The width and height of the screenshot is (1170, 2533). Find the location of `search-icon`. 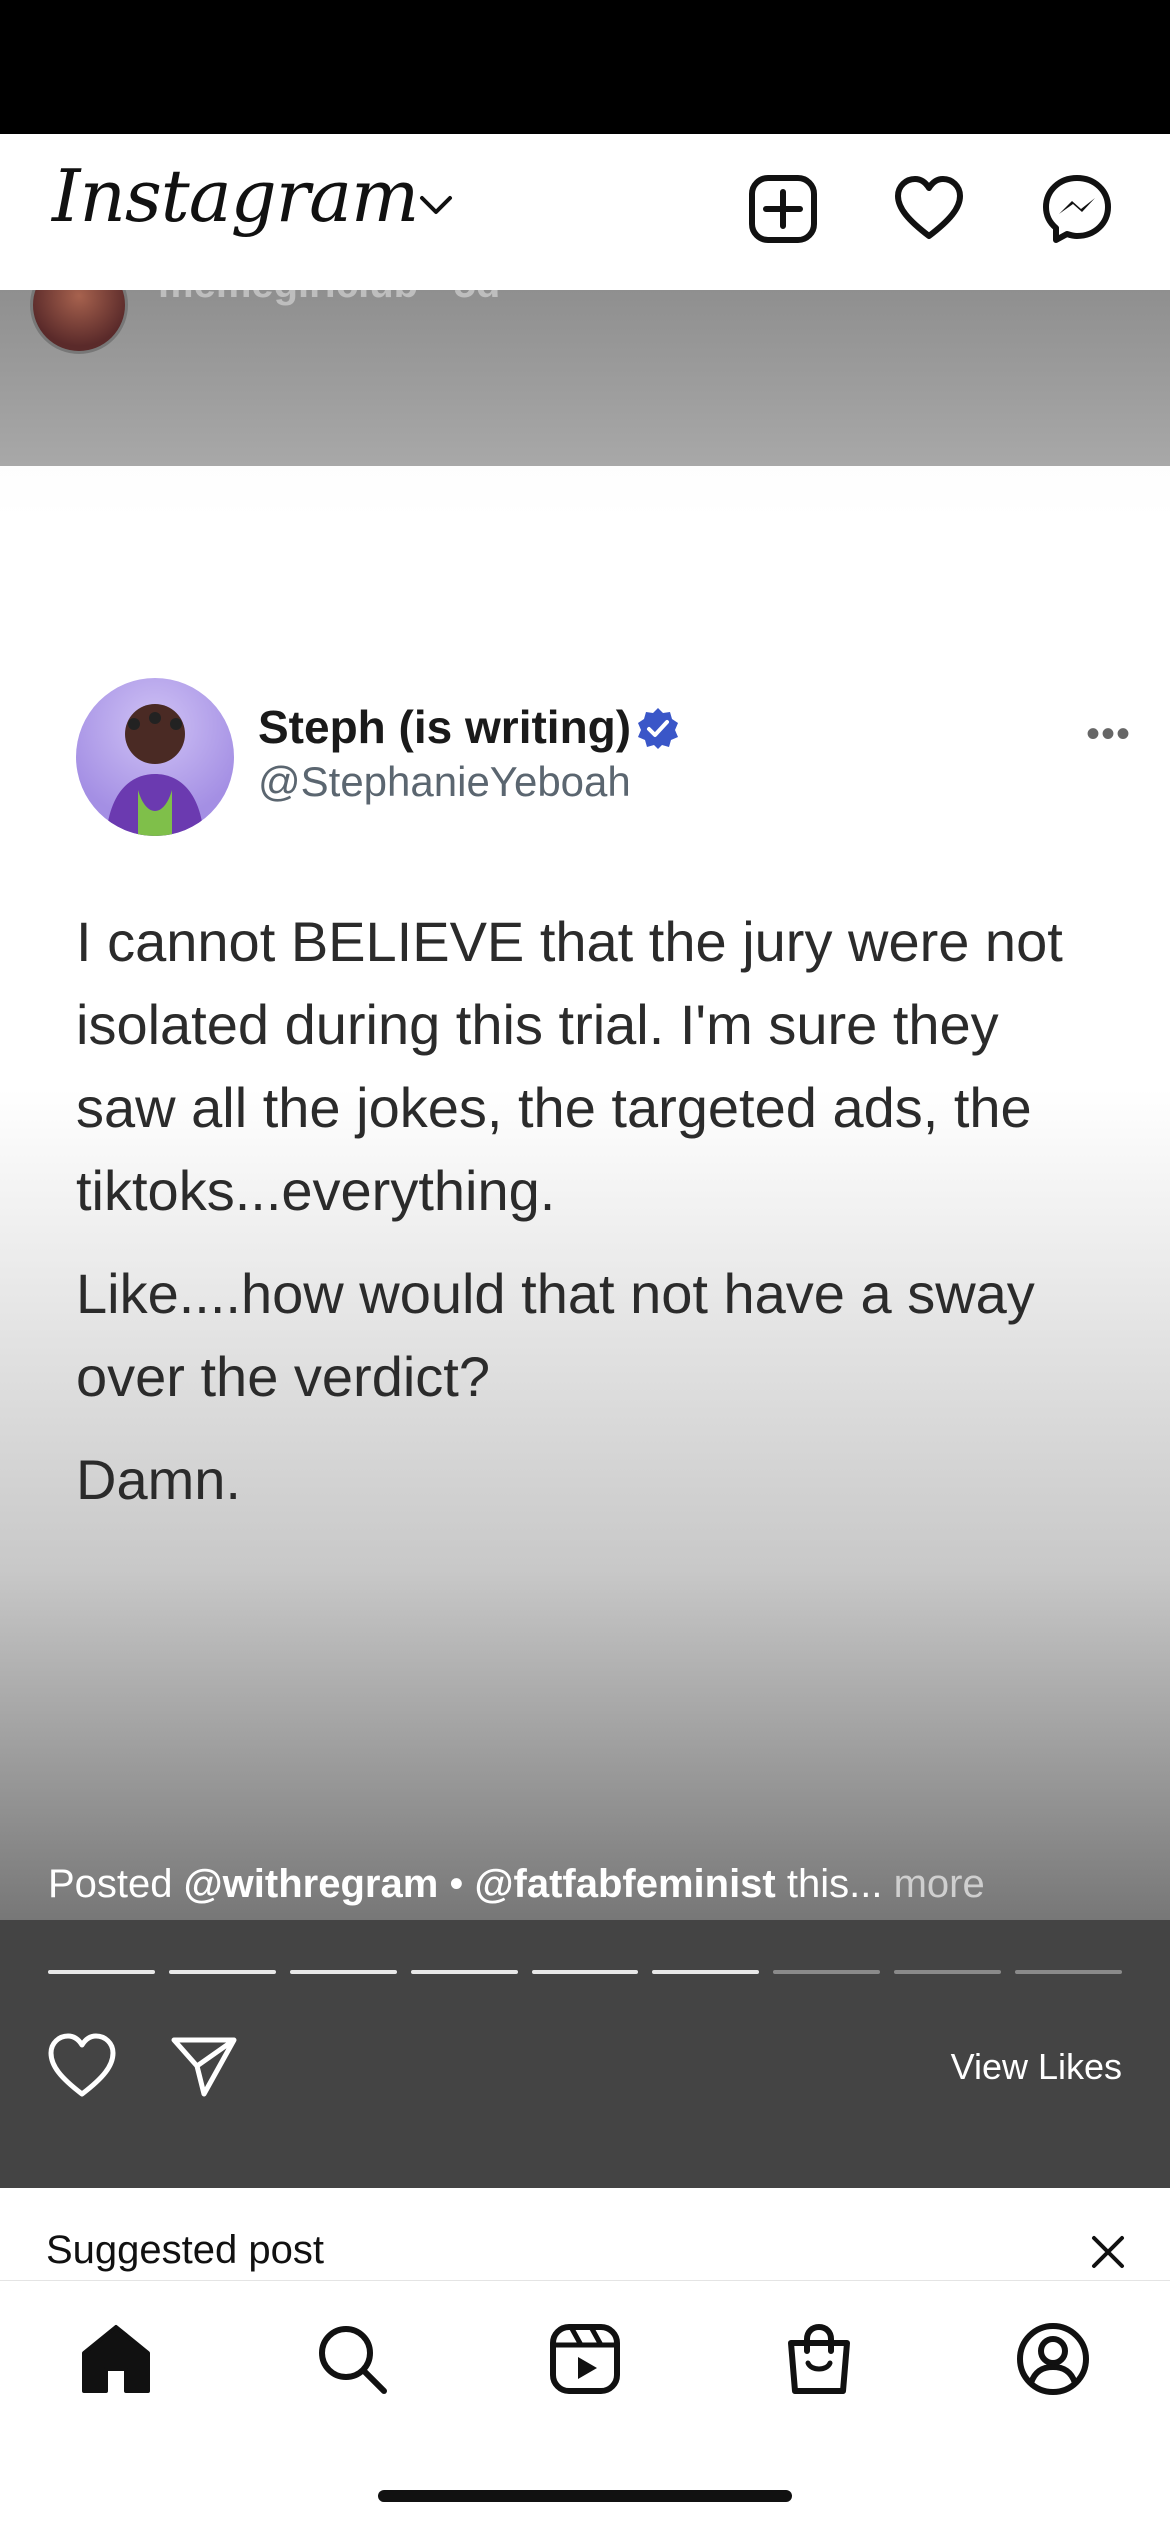

search-icon is located at coordinates (352, 2359).